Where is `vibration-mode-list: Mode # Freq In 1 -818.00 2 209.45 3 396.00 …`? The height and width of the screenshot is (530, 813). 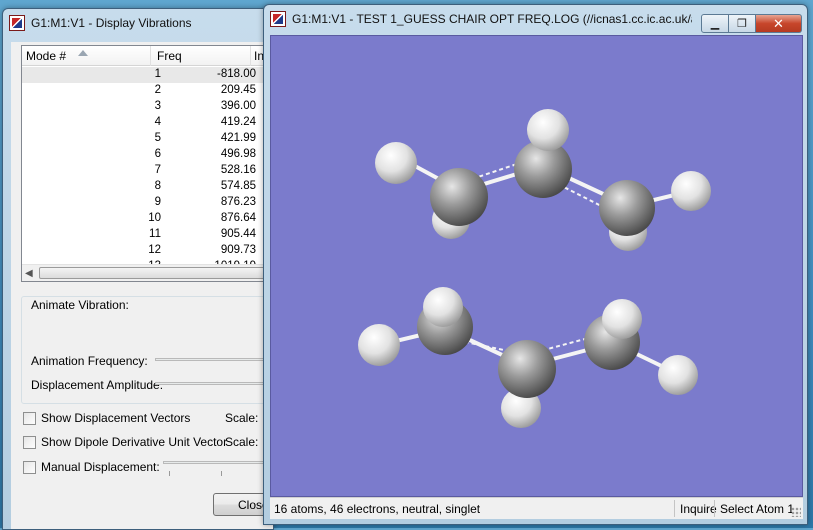 vibration-mode-list: Mode # Freq In 1 -818.00 2 209.45 3 396.00 … is located at coordinates (147, 163).